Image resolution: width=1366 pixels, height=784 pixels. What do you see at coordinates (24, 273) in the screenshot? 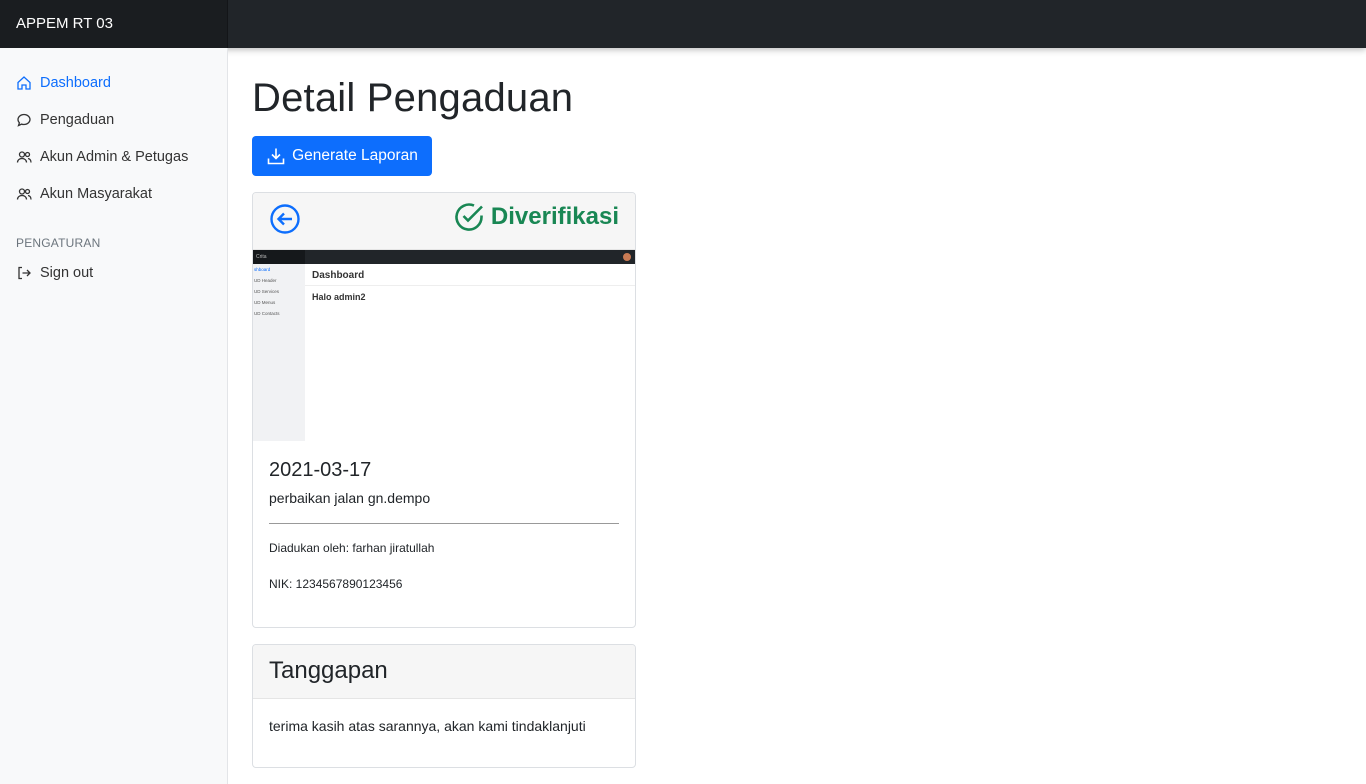
I see `sign-out-icon` at bounding box center [24, 273].